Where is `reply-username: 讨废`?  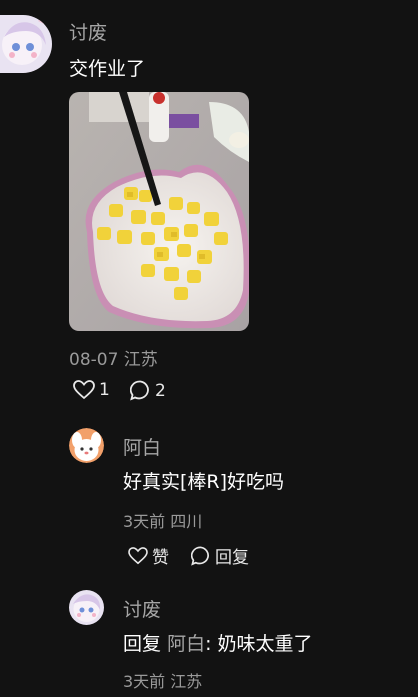 reply-username: 讨废 is located at coordinates (142, 608).